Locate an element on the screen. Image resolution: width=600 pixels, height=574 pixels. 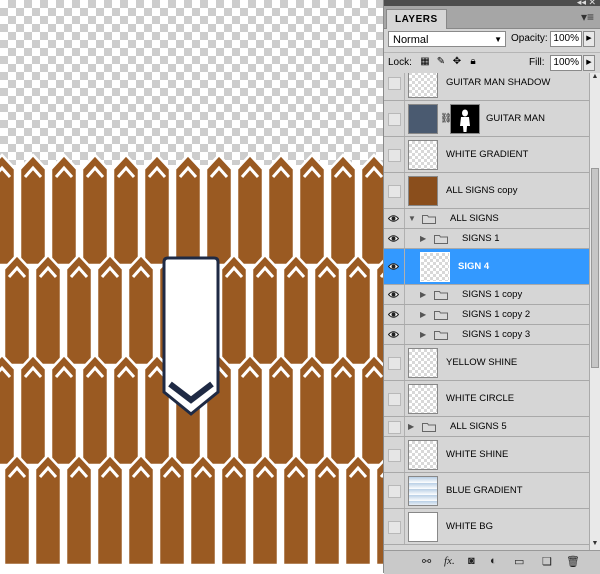
layer-row: ▶ SIGNS 1 copy 2 is located at coordinates (486, 315).